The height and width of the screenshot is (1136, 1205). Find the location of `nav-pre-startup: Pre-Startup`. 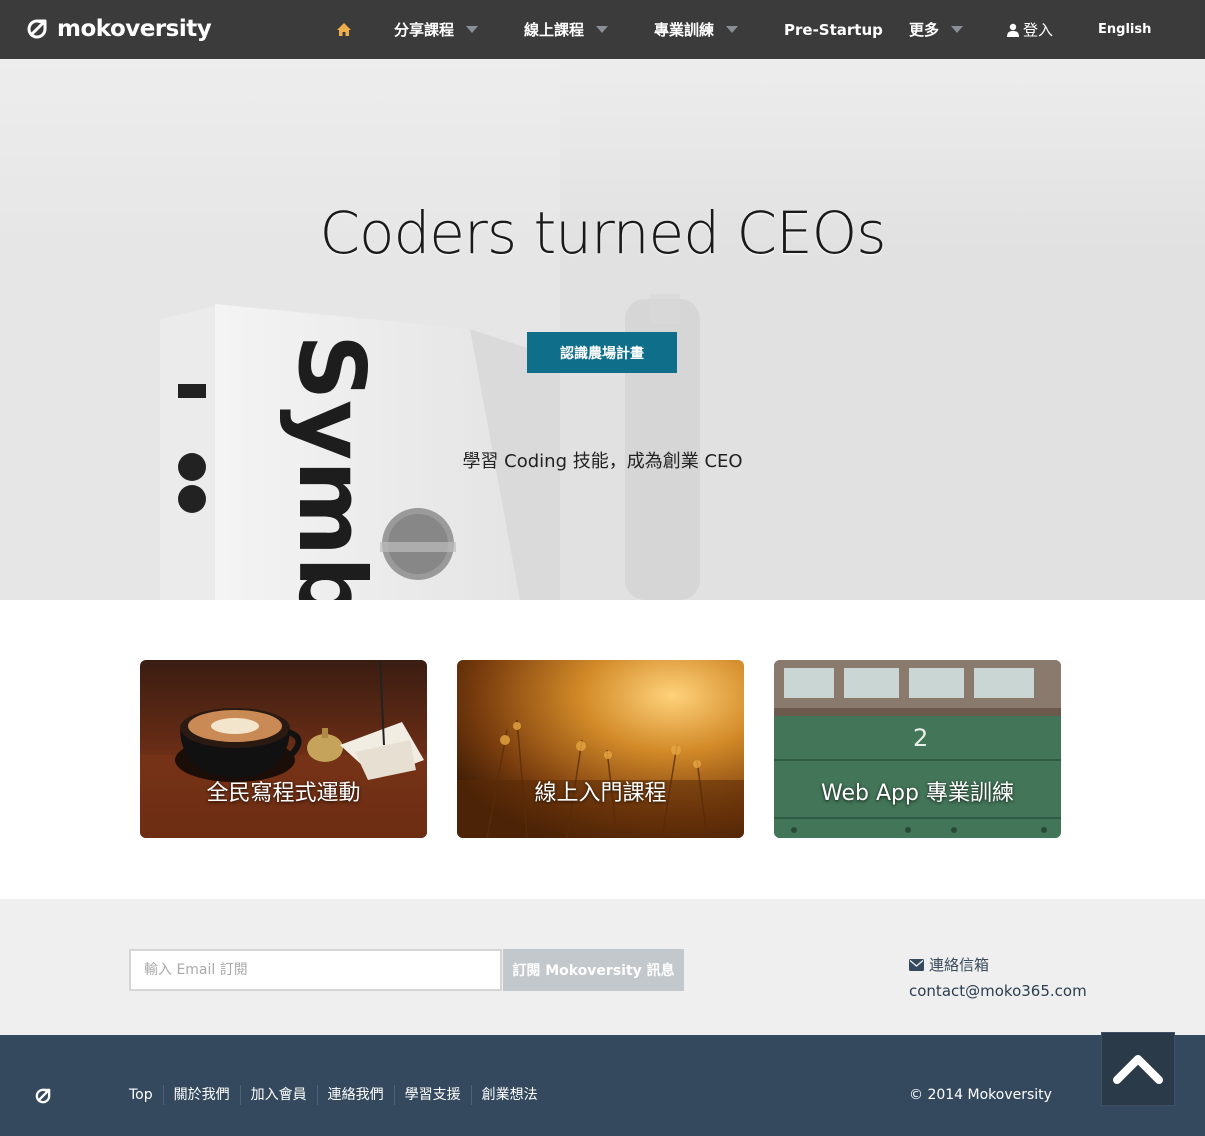

nav-pre-startup: Pre-Startup is located at coordinates (833, 29).